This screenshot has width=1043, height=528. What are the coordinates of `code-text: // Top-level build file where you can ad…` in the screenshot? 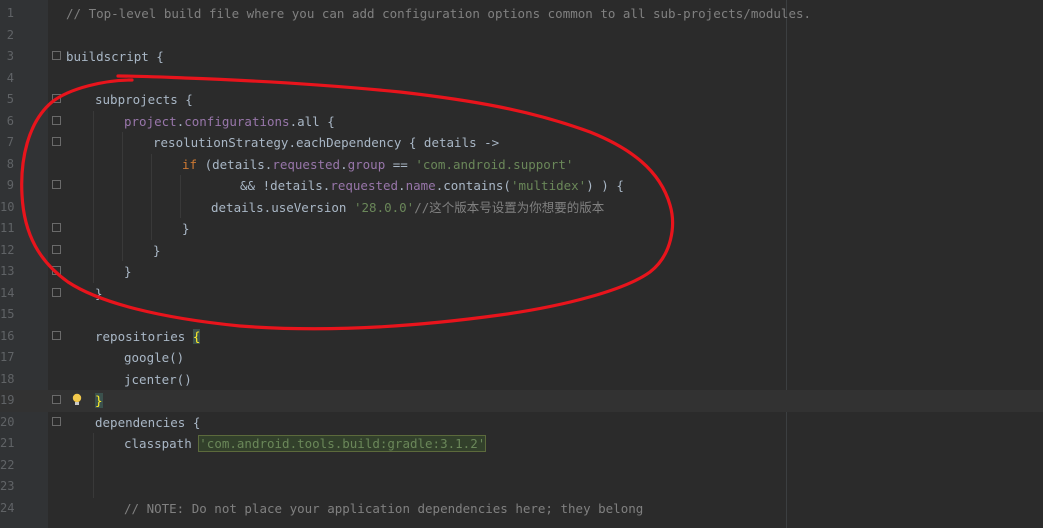 It's located at (438, 14).